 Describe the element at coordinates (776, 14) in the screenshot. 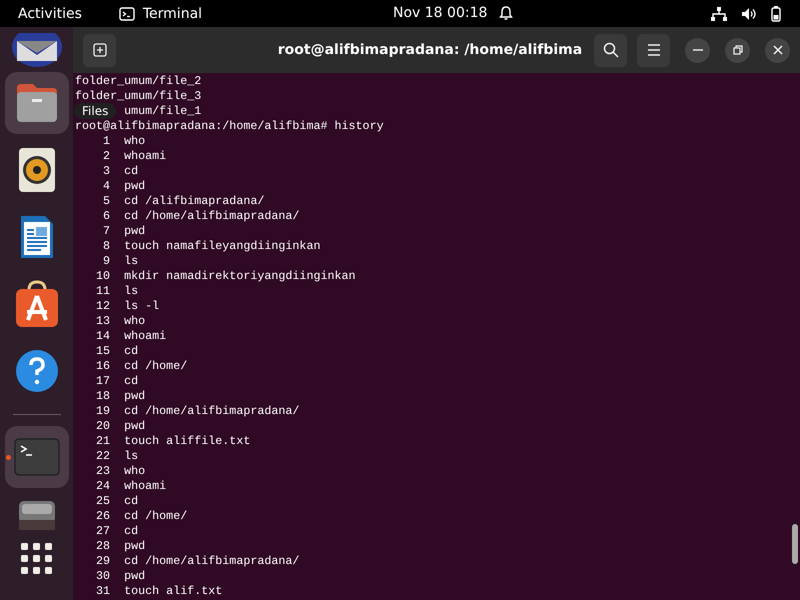

I see `battery-icon` at that location.